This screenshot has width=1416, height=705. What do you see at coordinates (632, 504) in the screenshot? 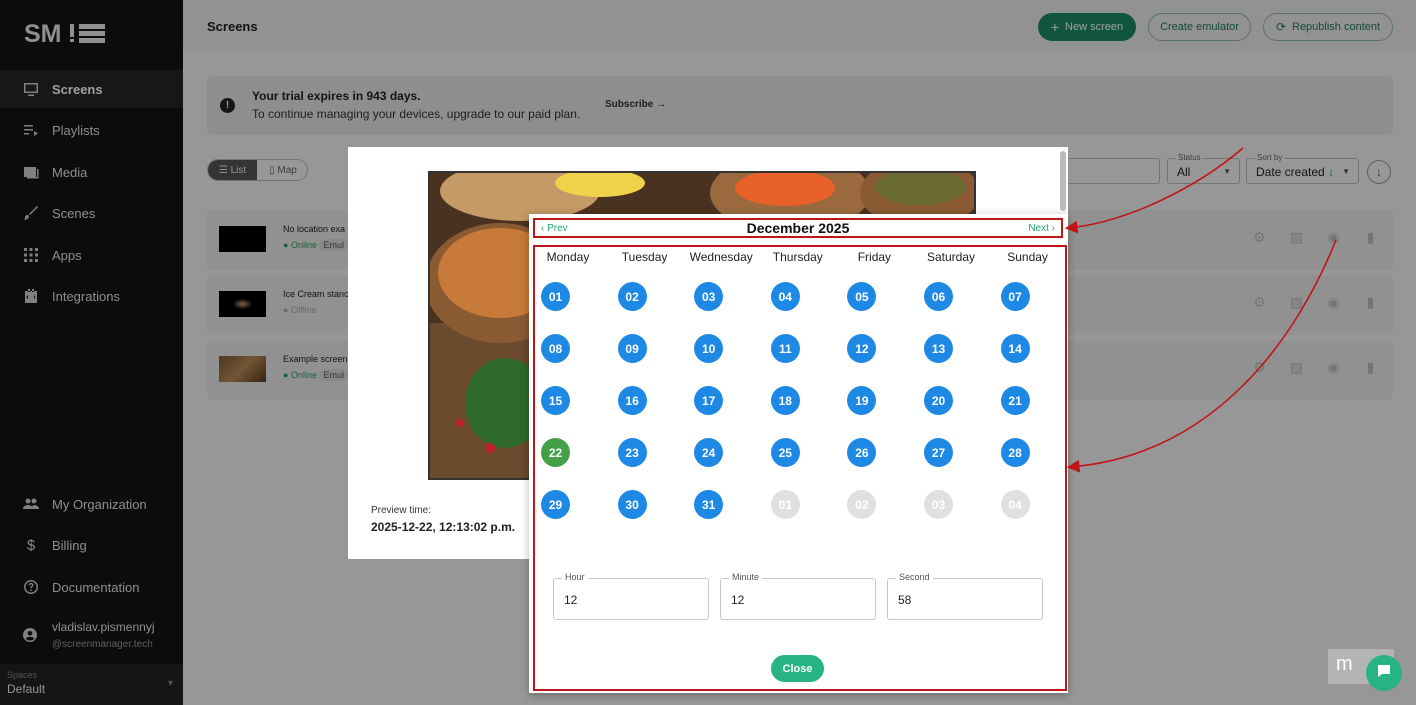
I see `calendar-day: 30` at bounding box center [632, 504].